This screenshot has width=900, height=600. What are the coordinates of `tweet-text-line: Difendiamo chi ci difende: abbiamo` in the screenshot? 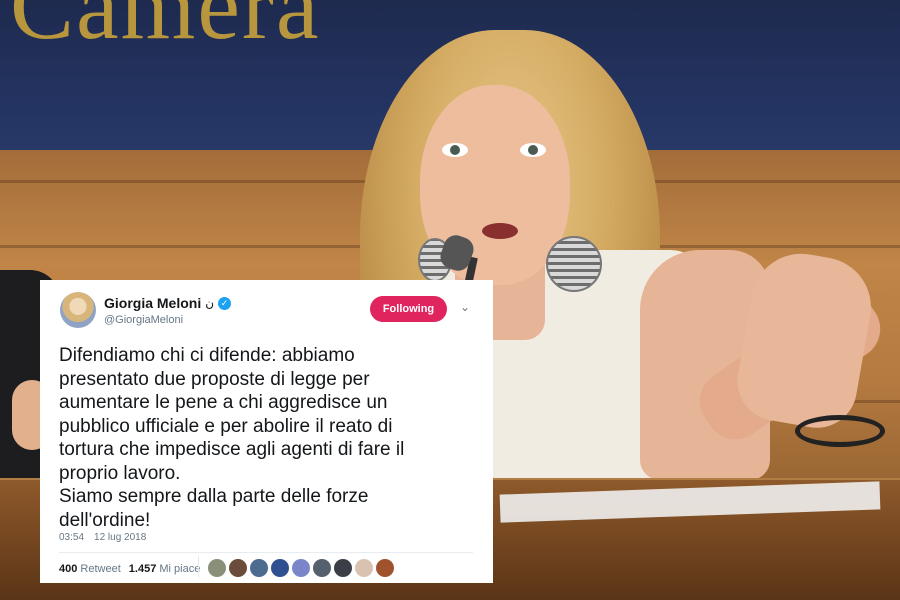 It's located at (207, 355).